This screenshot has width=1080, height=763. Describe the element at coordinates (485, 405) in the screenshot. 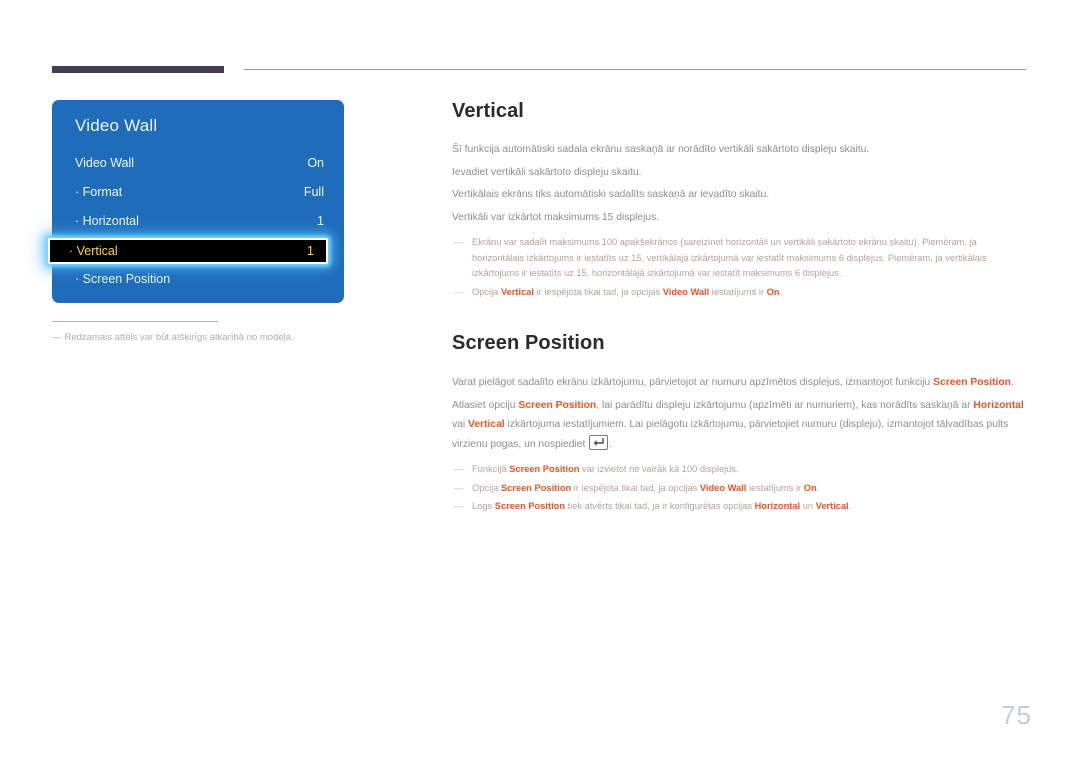

I see `sp-p2-a: Atlasiet opciju` at that location.